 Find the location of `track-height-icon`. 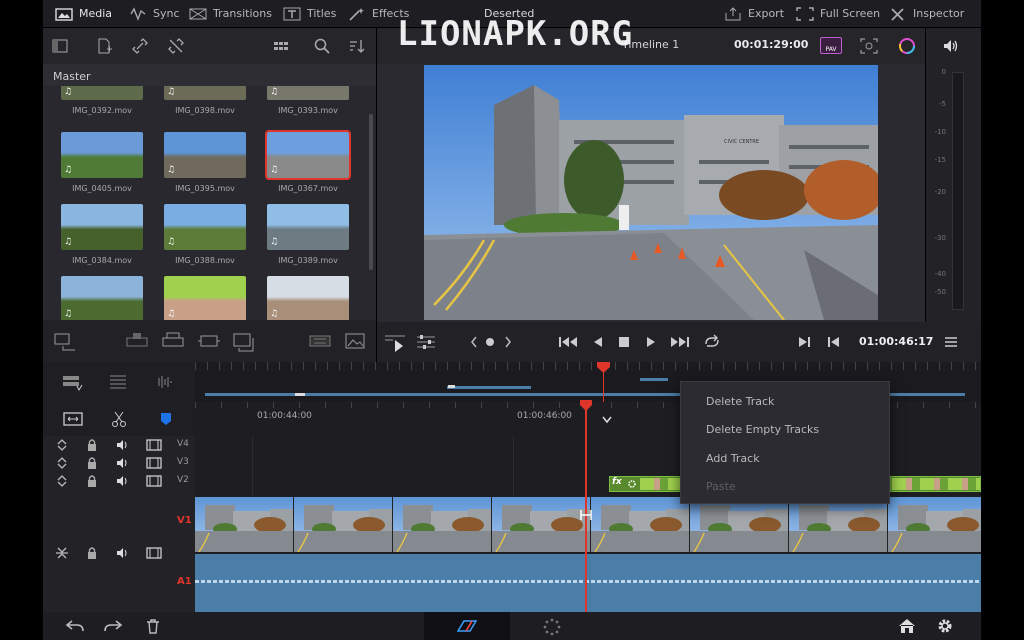

track-height-icon is located at coordinates (118, 382).